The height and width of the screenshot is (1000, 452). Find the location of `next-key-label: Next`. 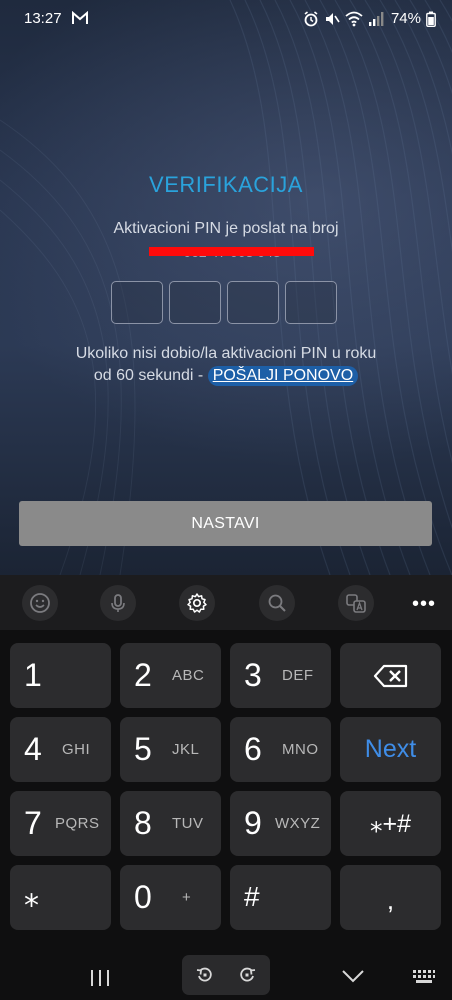

next-key-label: Next is located at coordinates (390, 749).